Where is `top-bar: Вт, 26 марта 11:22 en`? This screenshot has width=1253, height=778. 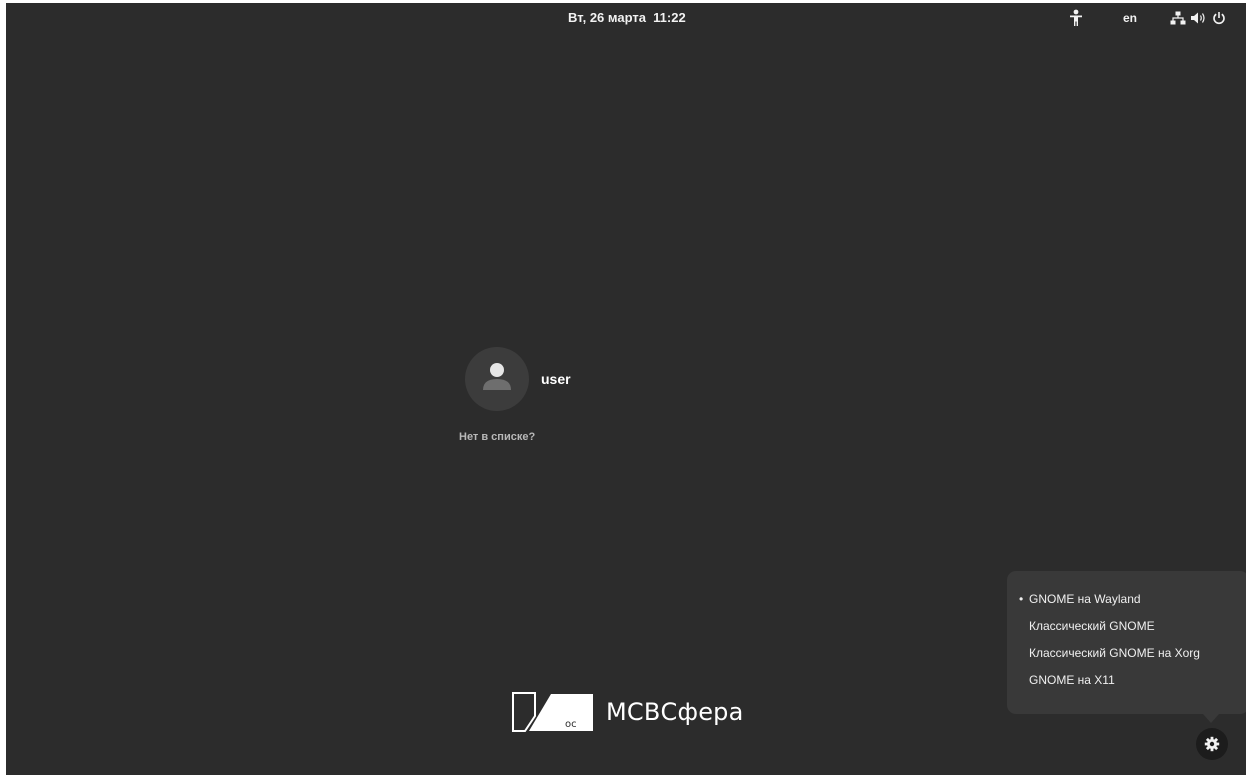 top-bar: Вт, 26 марта 11:22 en is located at coordinates (626, 18).